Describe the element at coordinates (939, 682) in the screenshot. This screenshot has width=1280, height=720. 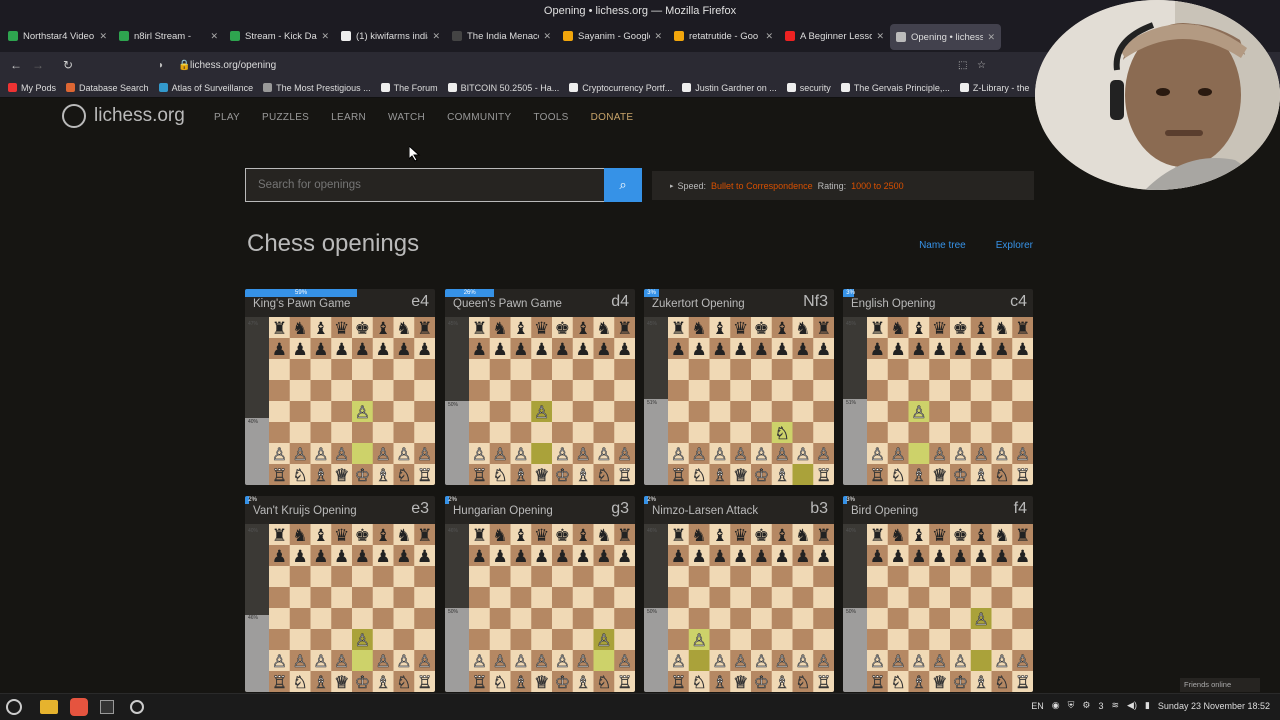
I see `chess-piece: ♕` at that location.